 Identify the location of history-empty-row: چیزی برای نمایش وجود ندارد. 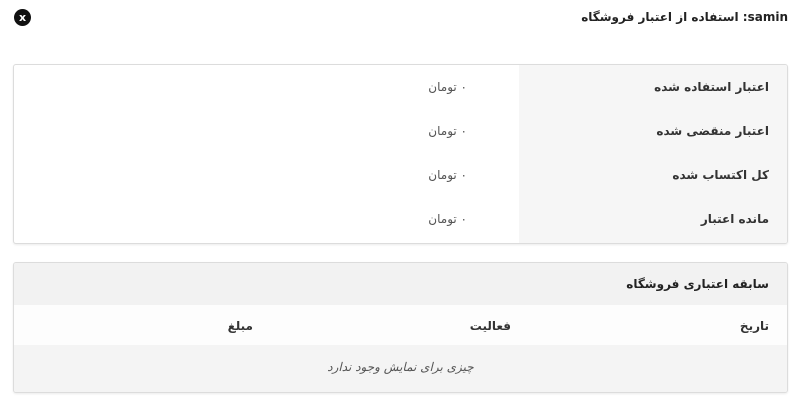
(400, 368).